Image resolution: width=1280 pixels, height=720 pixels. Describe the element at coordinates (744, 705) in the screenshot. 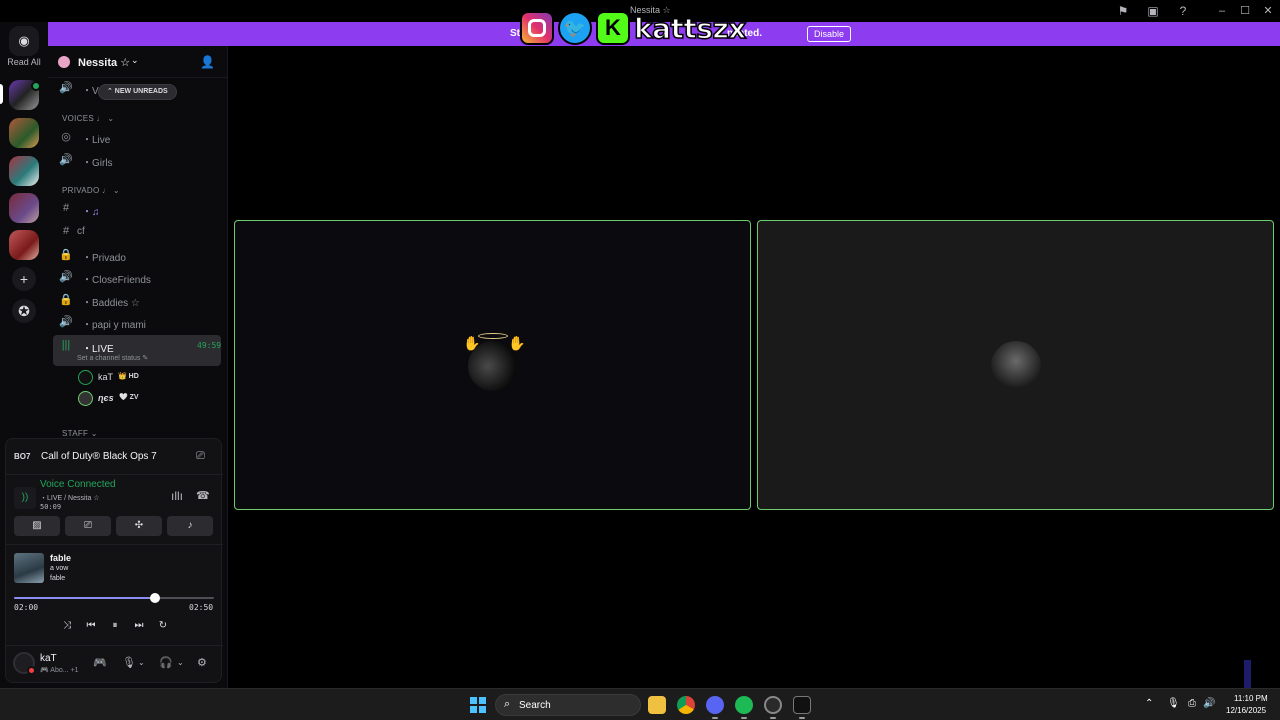

I see `spotify-icon` at that location.